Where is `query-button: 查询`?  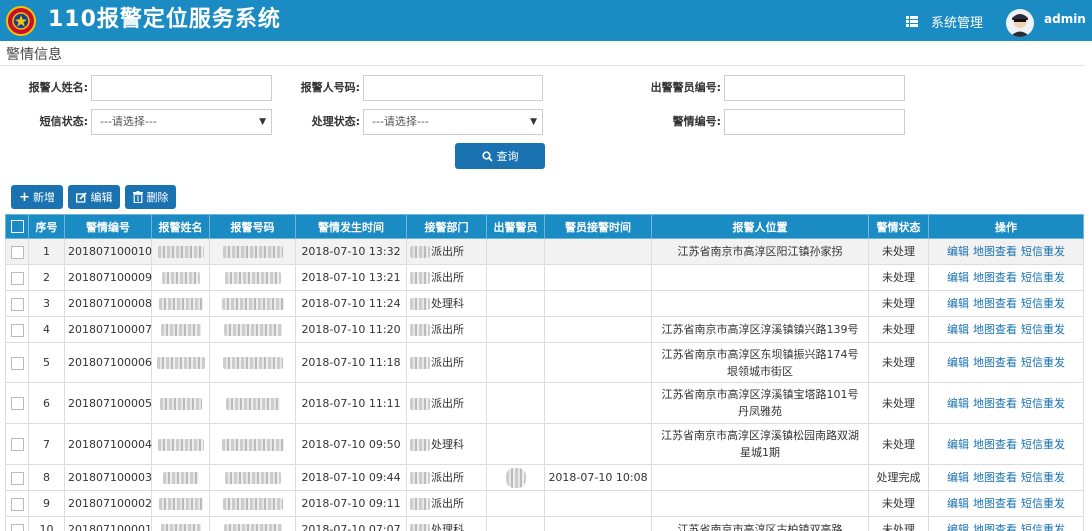 query-button: 查询 is located at coordinates (500, 156).